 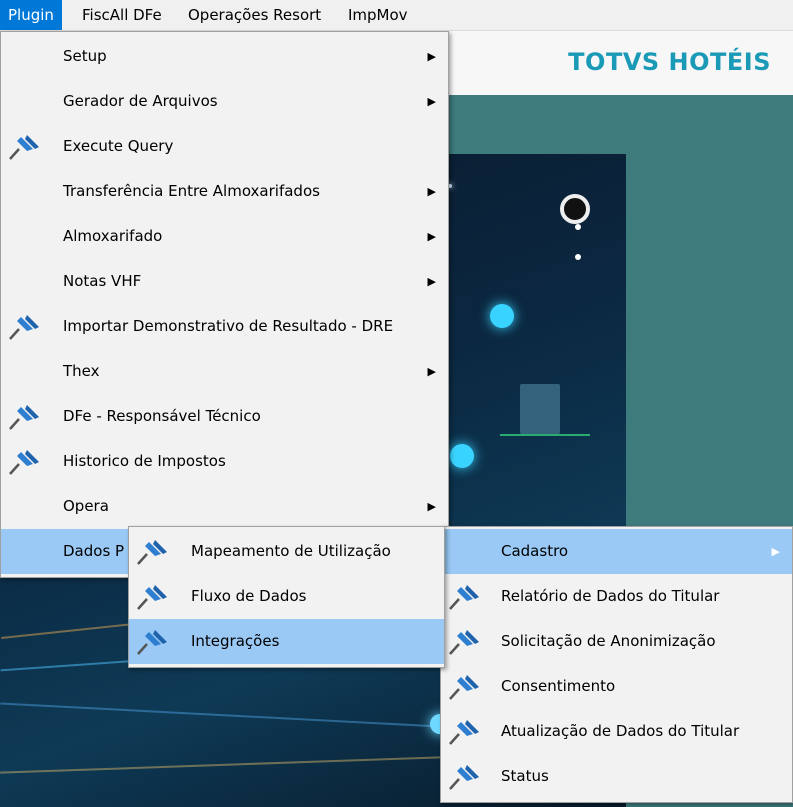 I want to click on menu-item-label: Setup, so click(x=85, y=56).